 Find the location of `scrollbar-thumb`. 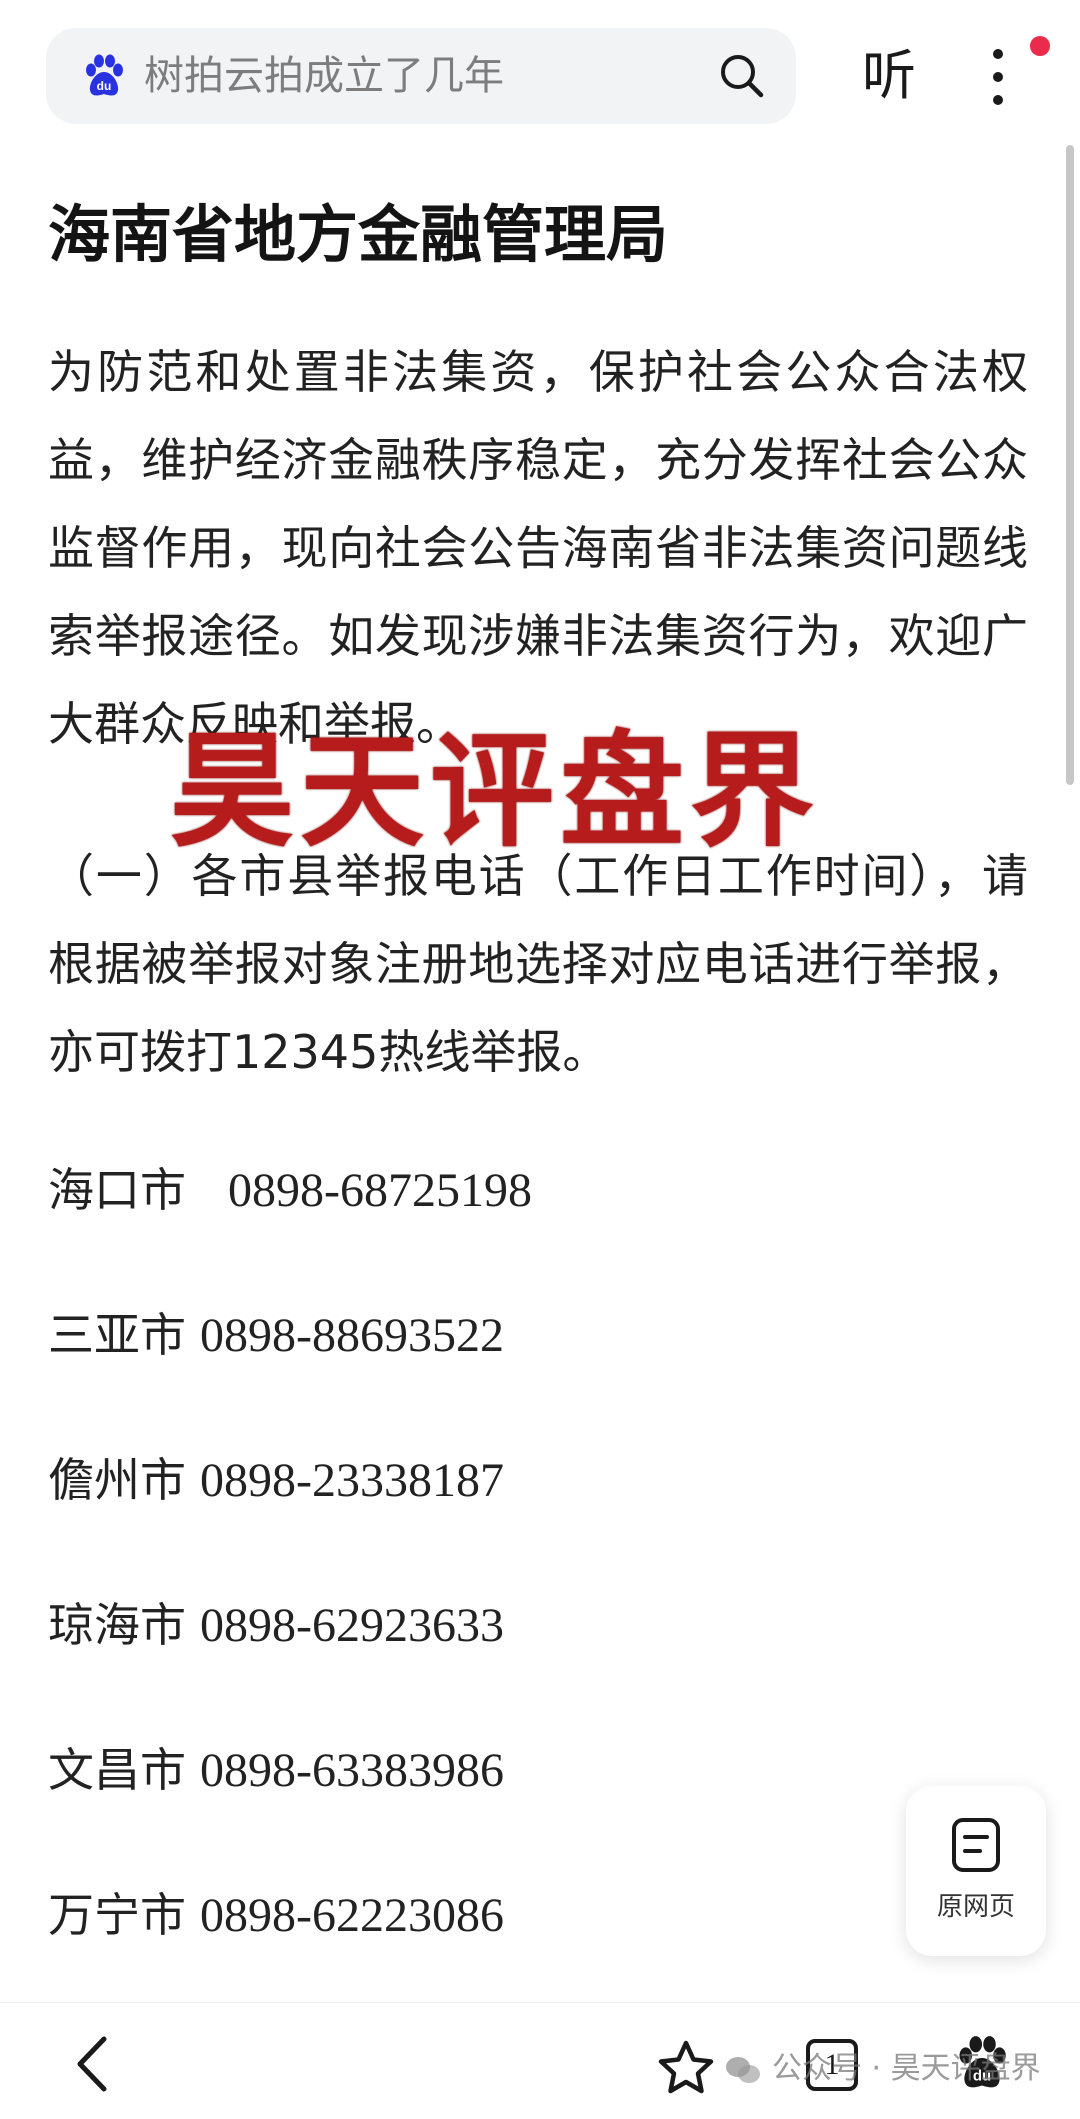

scrollbar-thumb is located at coordinates (1070, 465).